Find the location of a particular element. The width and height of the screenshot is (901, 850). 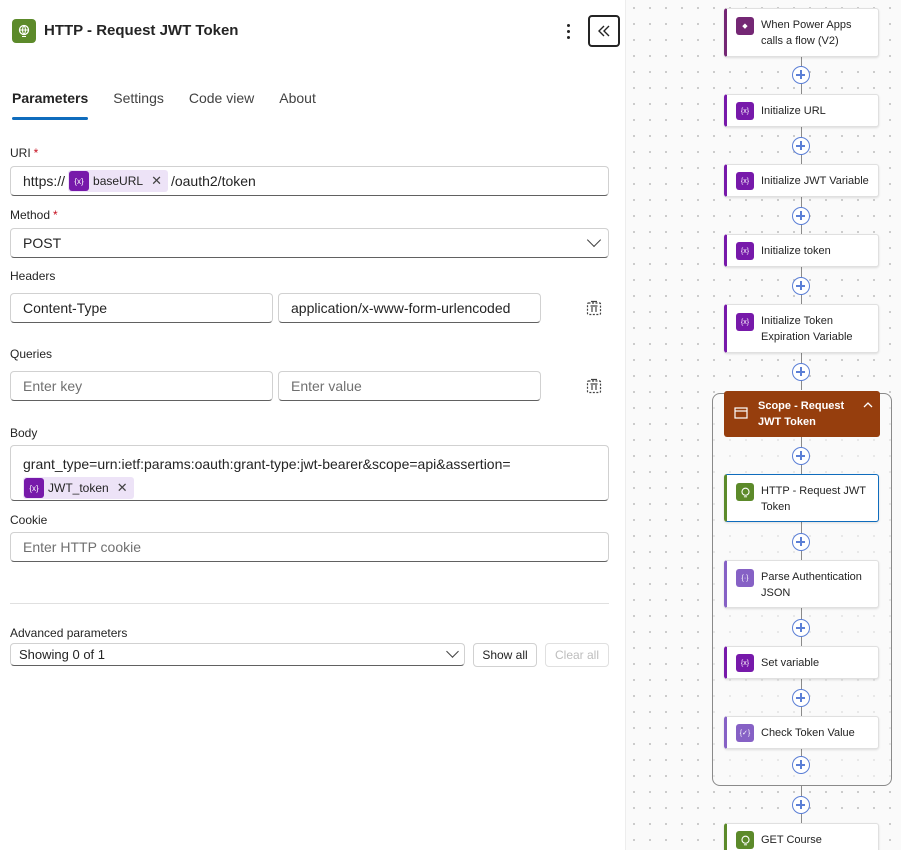

method-value: POST is located at coordinates (42, 243).